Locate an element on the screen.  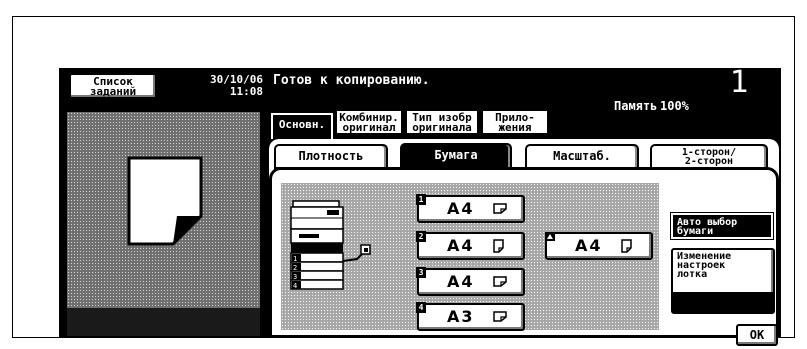
tab-basic: Основн. is located at coordinates (302, 126).